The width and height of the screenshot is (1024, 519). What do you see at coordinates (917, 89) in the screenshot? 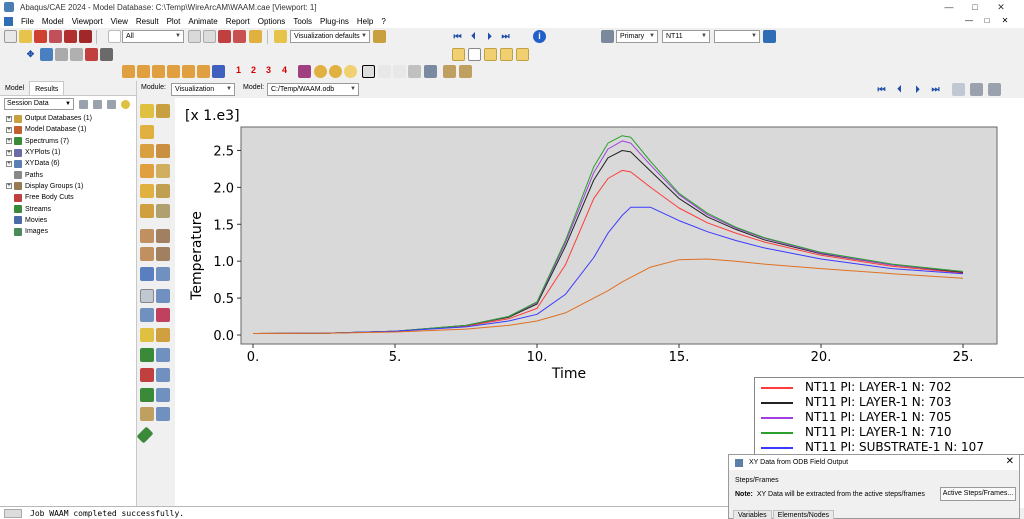
I see `anim-next-icon: ⏵` at bounding box center [917, 89].